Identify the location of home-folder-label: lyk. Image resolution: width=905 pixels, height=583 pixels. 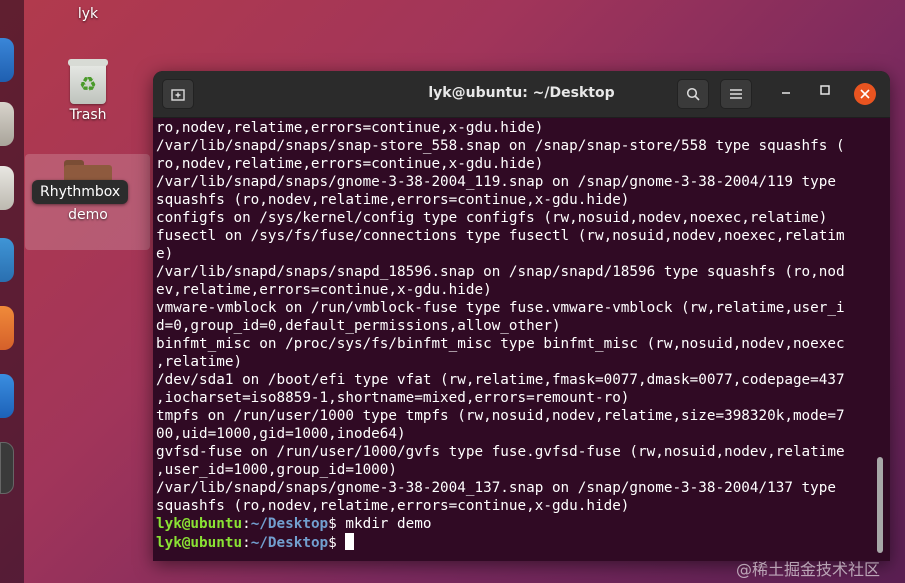
(88, 14).